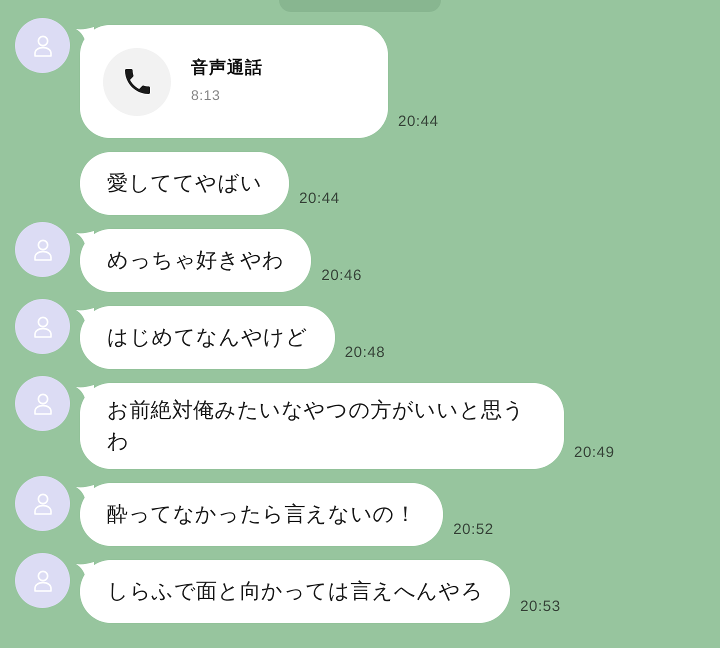 The width and height of the screenshot is (720, 648). Describe the element at coordinates (365, 353) in the screenshot. I see `message-time: 20:48` at that location.